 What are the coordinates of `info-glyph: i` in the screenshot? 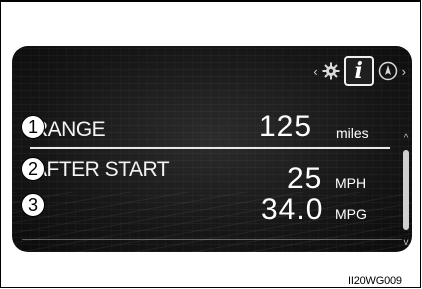 It's located at (358, 71).